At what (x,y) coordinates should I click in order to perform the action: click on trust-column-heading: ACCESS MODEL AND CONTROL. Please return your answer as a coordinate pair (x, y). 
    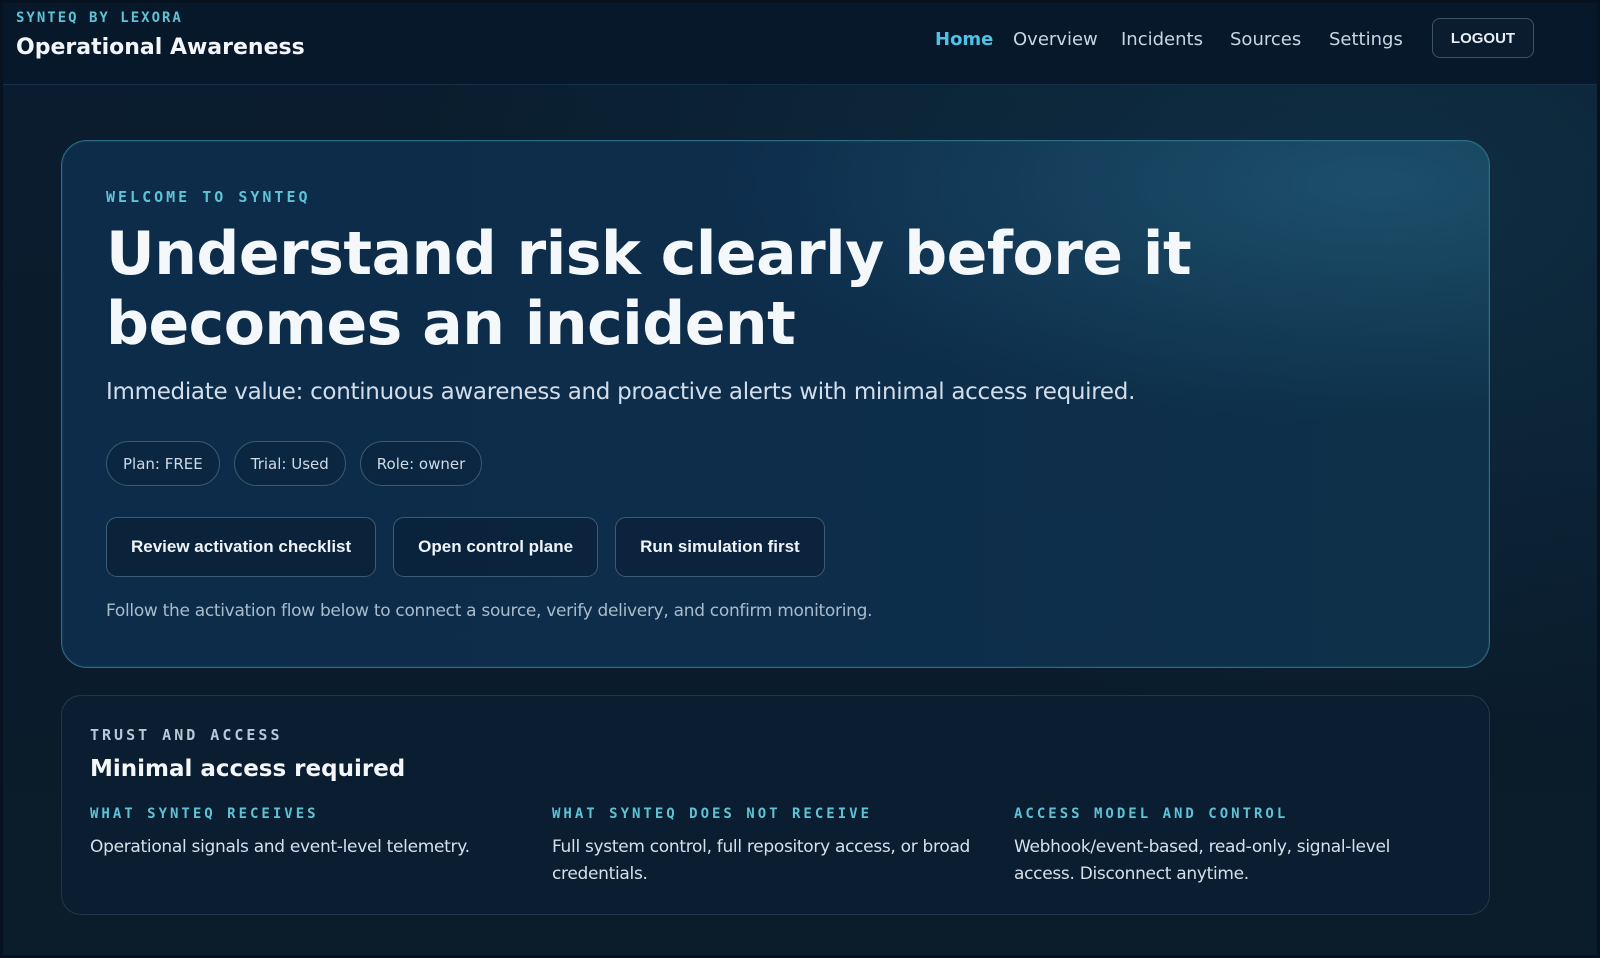
    Looking at the image, I should click on (1151, 814).